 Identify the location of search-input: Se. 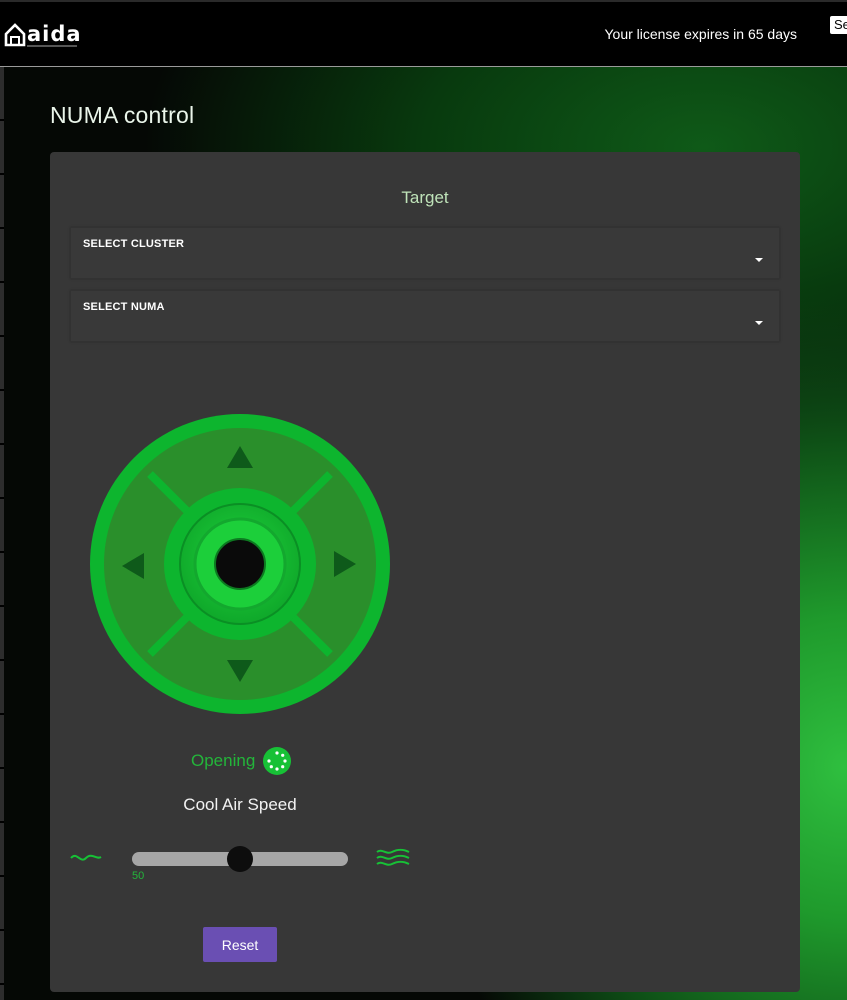
(838, 25).